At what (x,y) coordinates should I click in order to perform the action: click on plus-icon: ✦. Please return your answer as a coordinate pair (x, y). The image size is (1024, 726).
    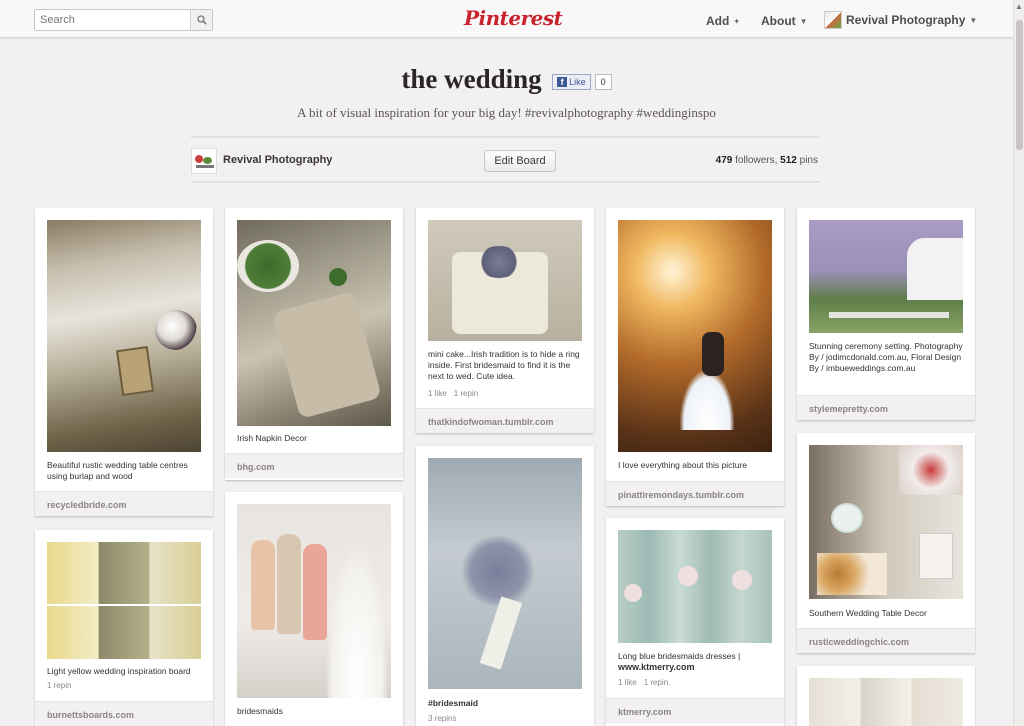
    Looking at the image, I should click on (737, 21).